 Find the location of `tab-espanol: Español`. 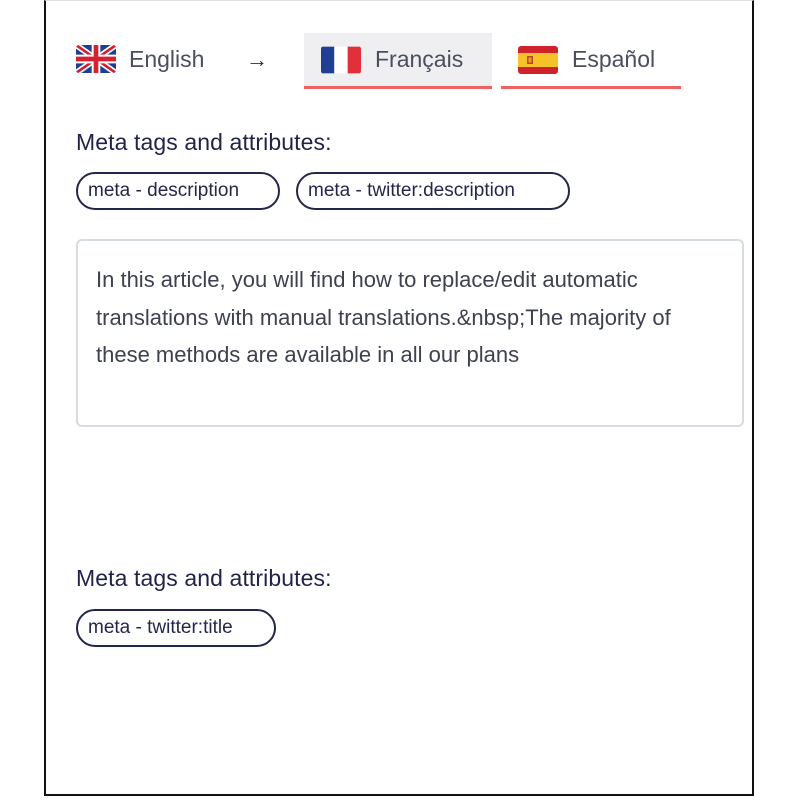

tab-espanol: Español is located at coordinates (591, 61).